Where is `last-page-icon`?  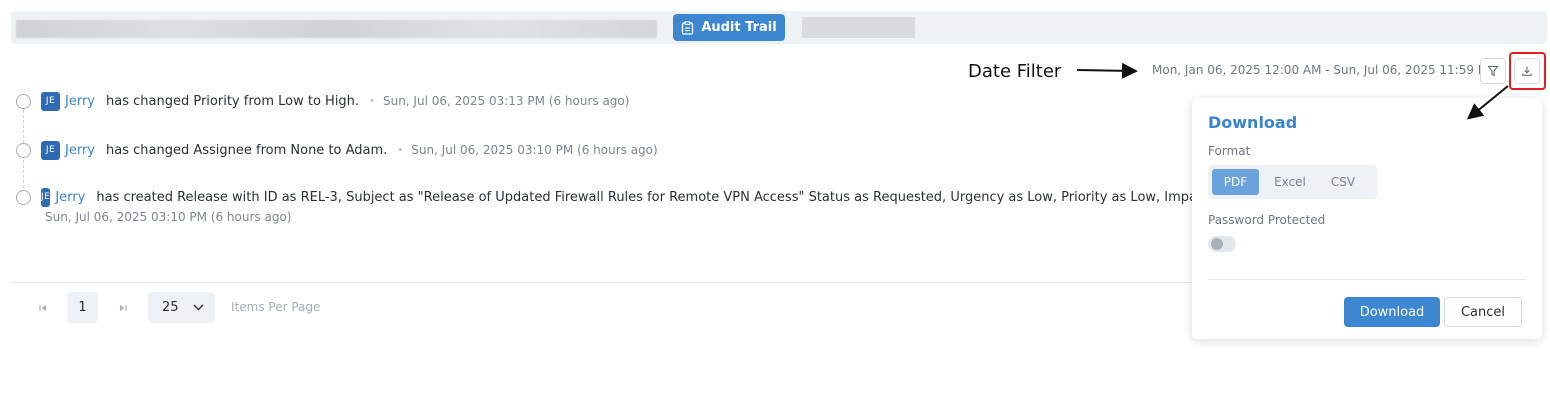 last-page-icon is located at coordinates (123, 308).